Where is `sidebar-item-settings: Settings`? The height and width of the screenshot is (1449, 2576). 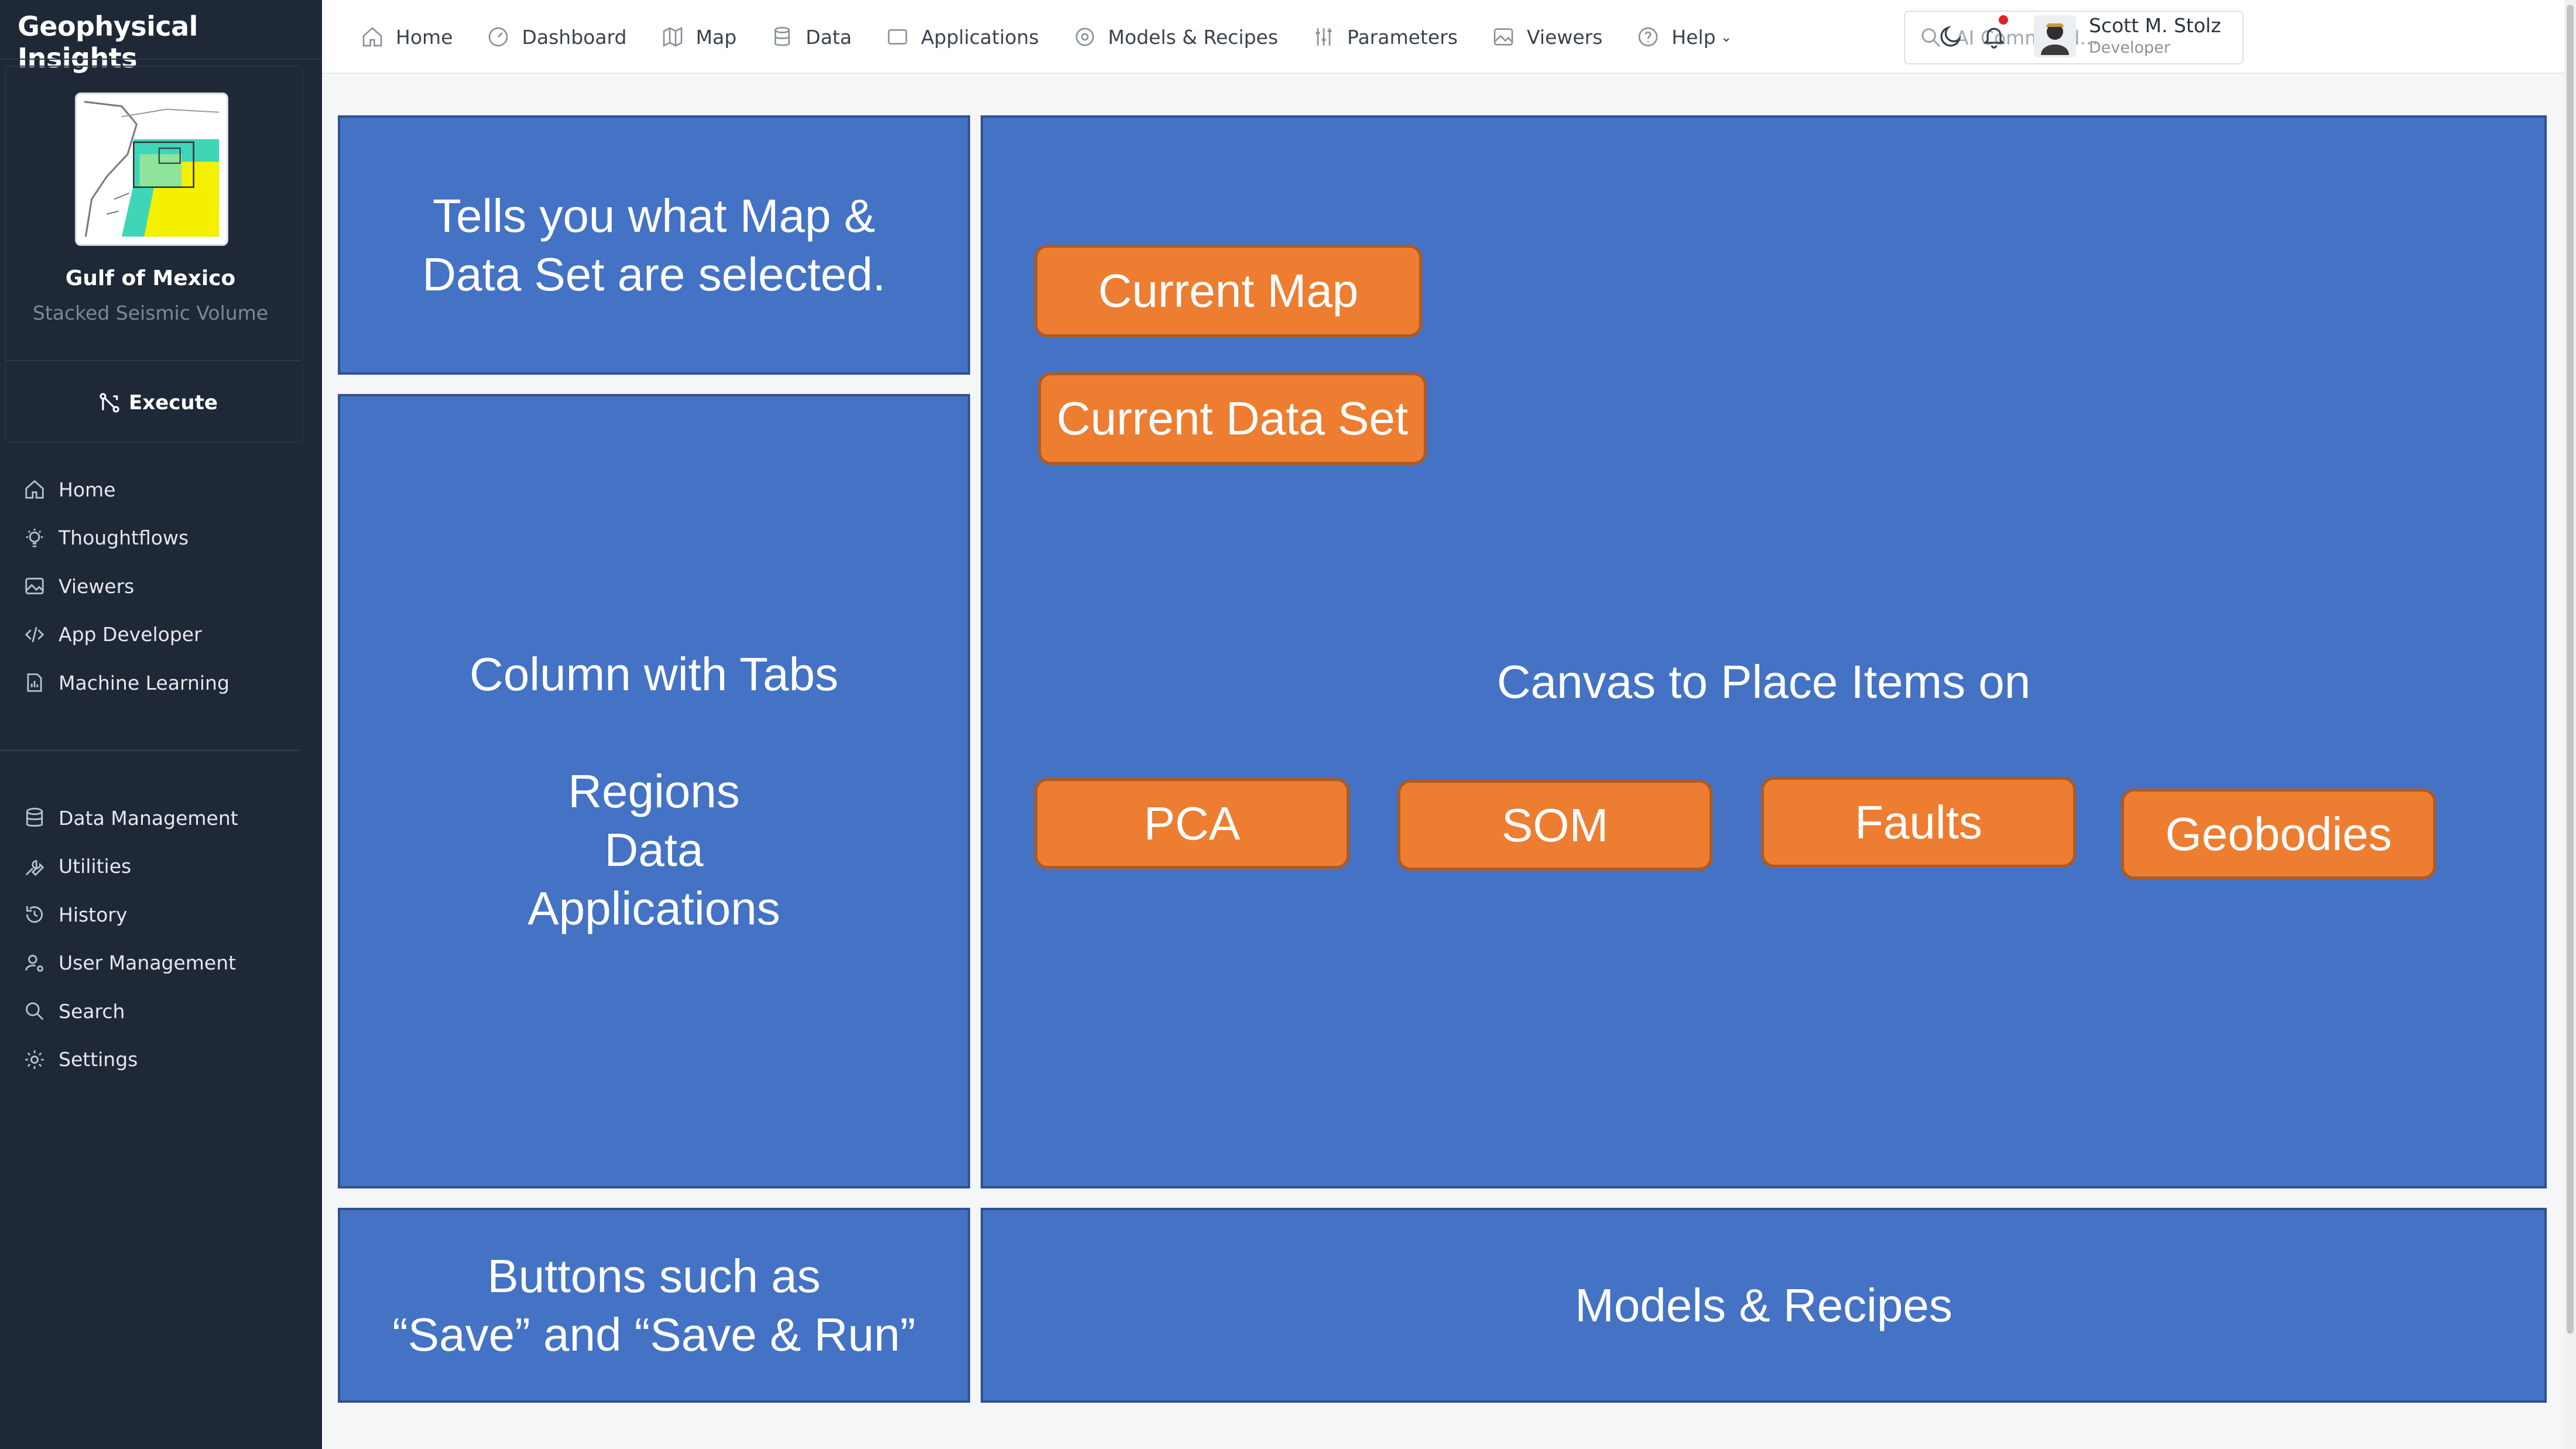
sidebar-item-settings: Settings is located at coordinates (130, 1060).